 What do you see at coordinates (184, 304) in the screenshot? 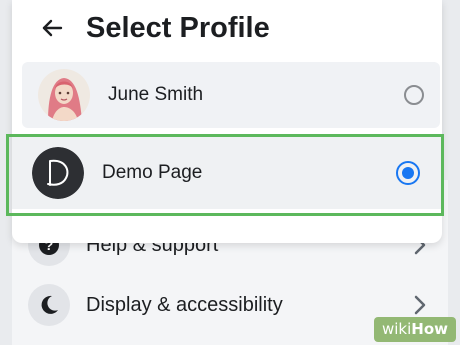
I see `menu-item-label: Display & accessibility` at bounding box center [184, 304].